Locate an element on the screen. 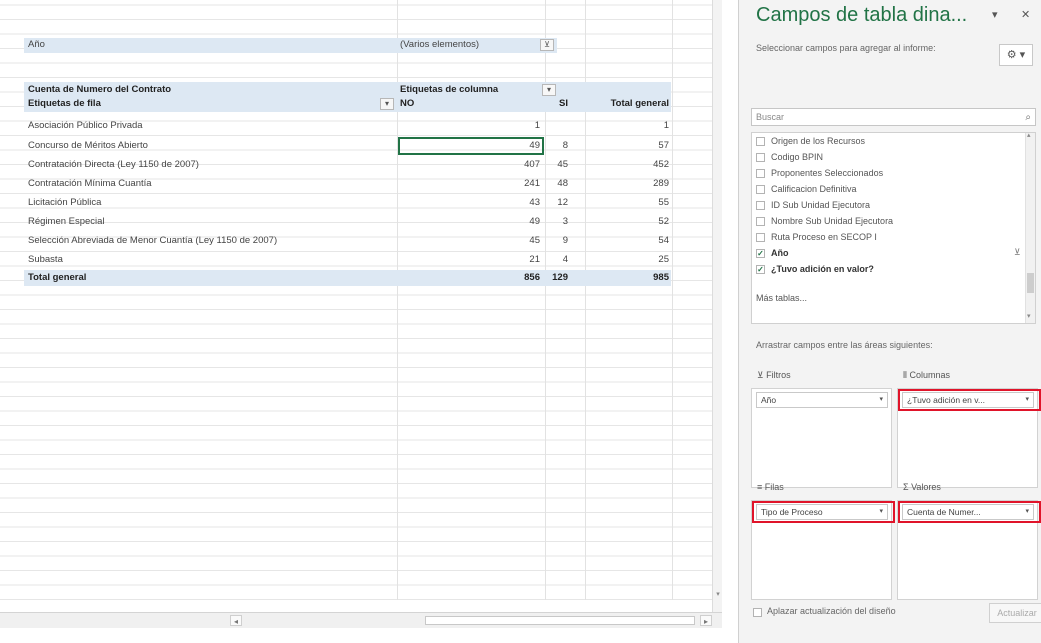  filters-field-pill: Año ▾ is located at coordinates (822, 400).